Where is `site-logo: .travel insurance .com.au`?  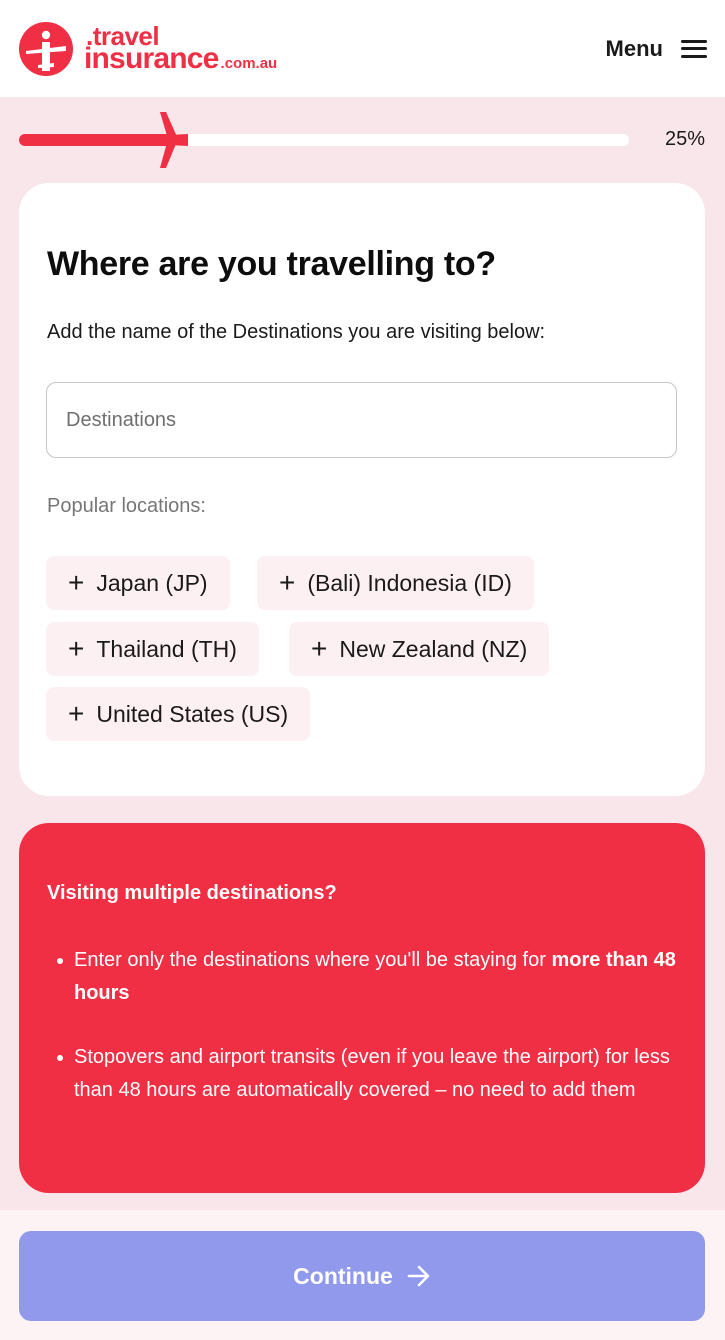 site-logo: .travel insurance .com.au is located at coordinates (147, 49).